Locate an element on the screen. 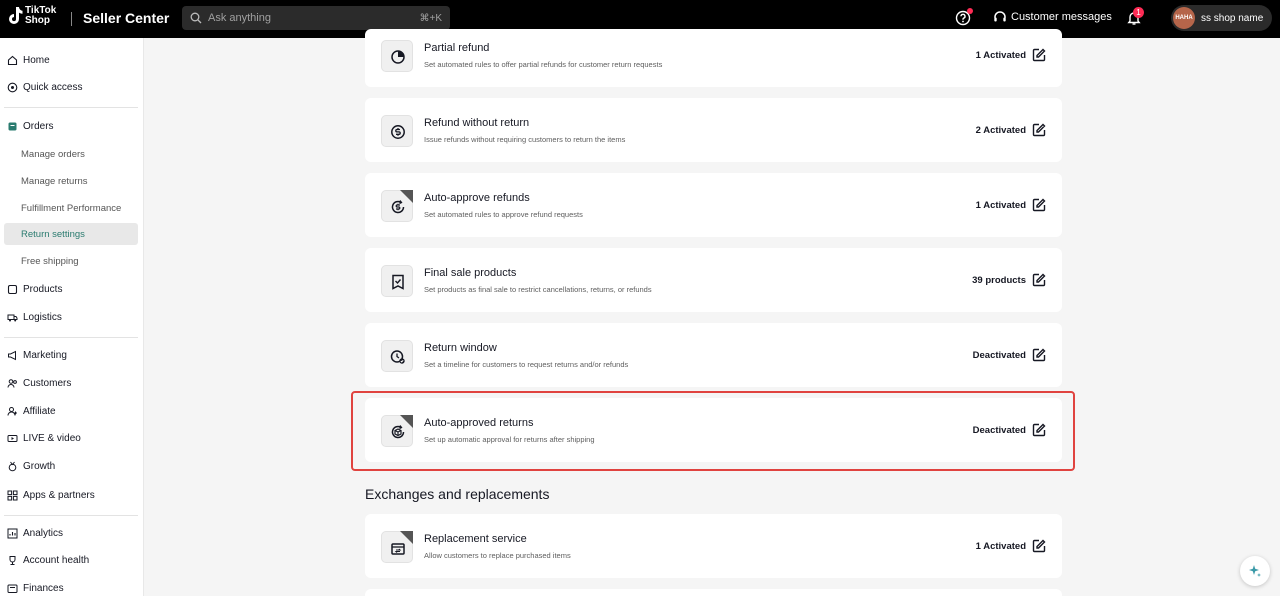  pie-chart-icon is located at coordinates (397, 56).